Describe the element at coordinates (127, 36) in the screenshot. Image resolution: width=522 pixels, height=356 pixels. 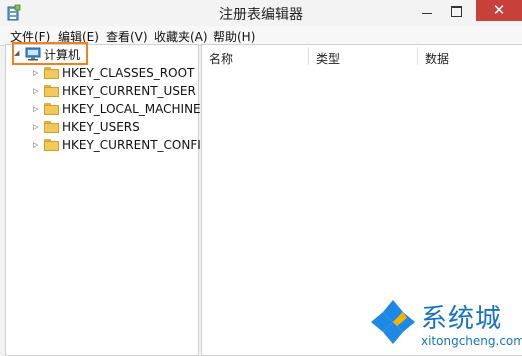
I see `menu-view: 查看(V)` at that location.